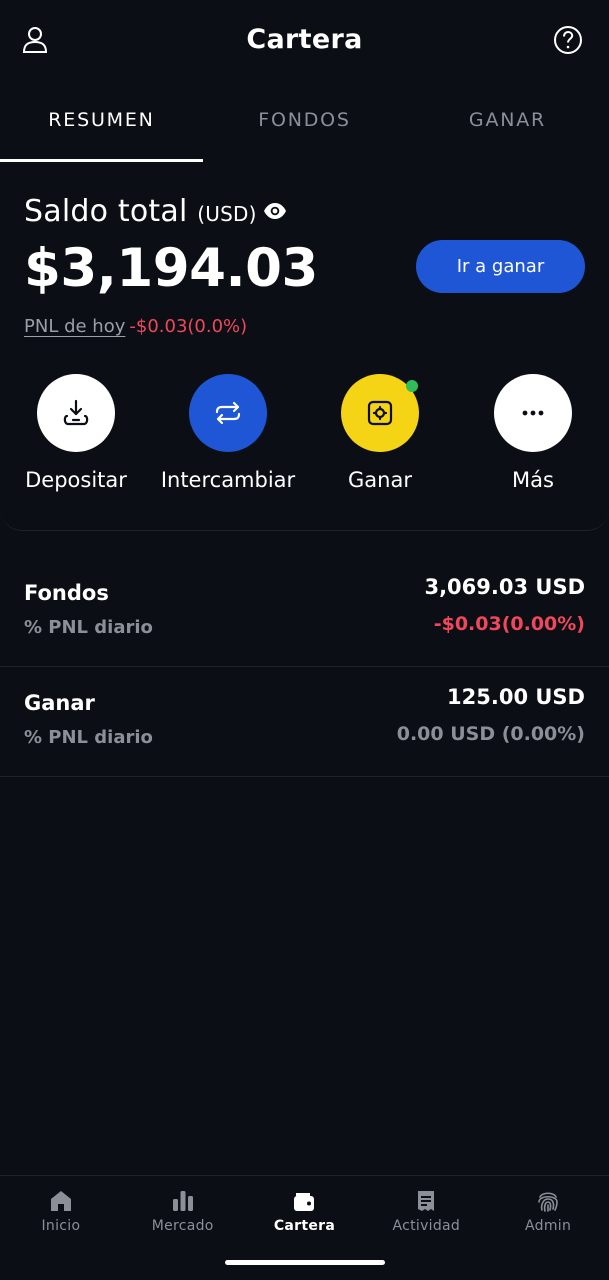 Image resolution: width=609 pixels, height=1280 pixels. I want to click on balance-label: Saldo total (USD), so click(140, 211).